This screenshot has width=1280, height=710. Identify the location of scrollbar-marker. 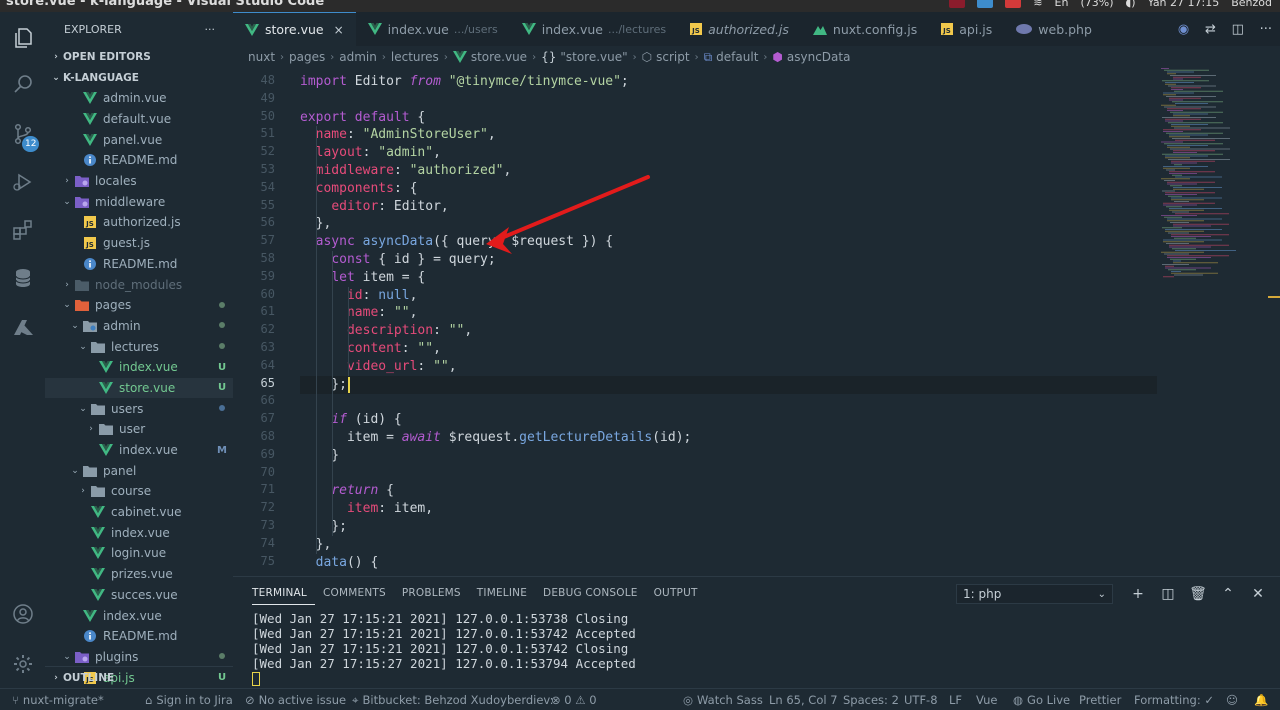
(1274, 297).